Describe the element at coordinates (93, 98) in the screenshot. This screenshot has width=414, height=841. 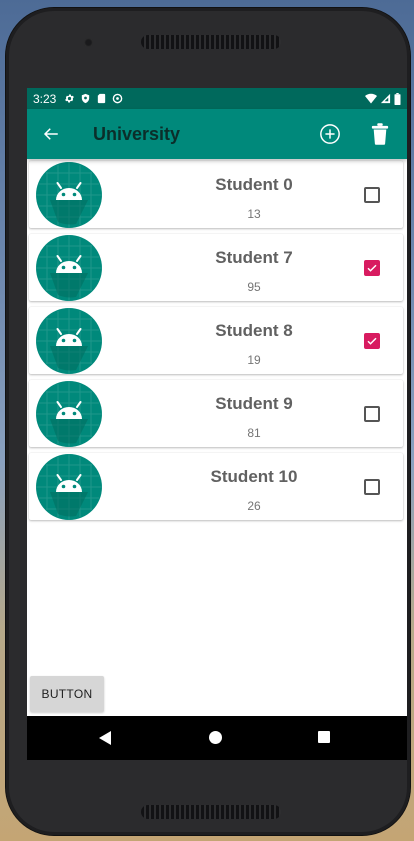
I see `status-notification-icons` at that location.